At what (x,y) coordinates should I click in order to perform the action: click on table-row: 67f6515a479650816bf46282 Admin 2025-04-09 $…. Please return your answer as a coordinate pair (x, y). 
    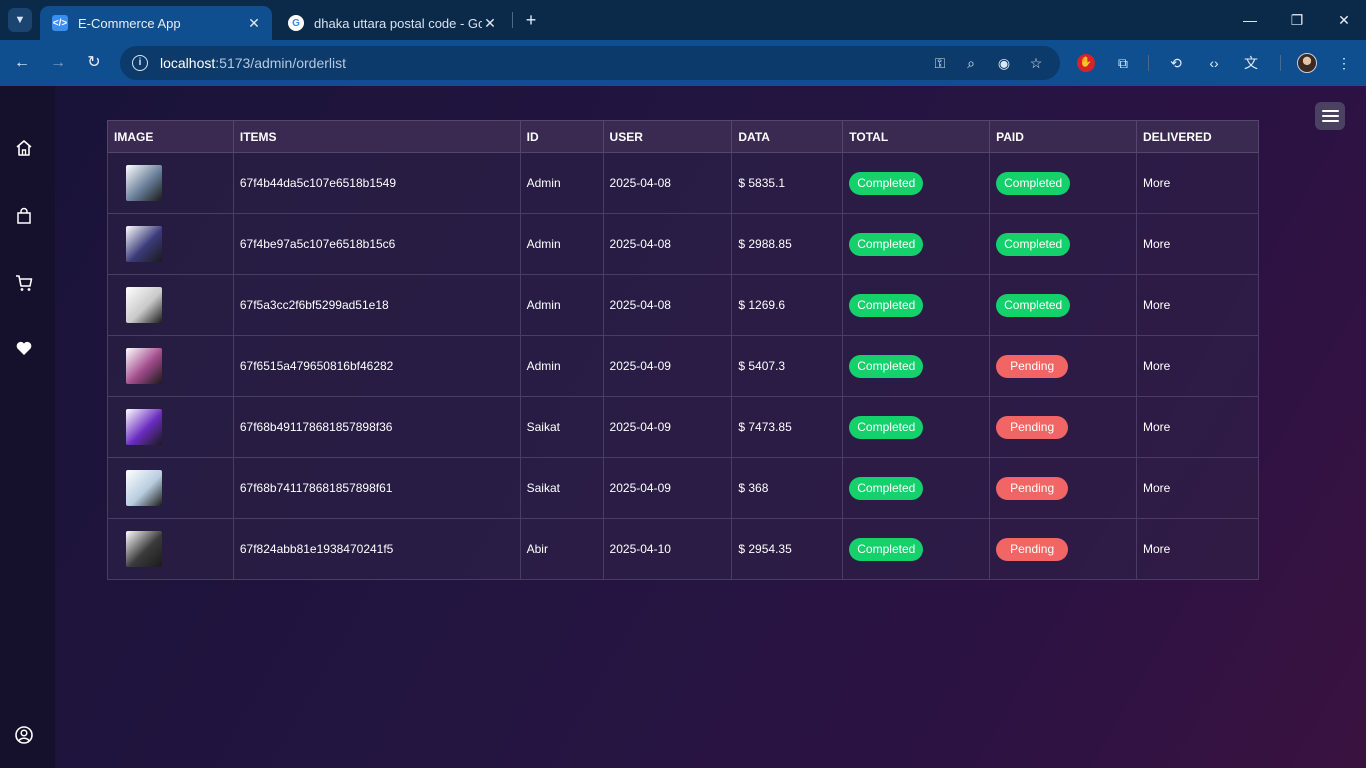
    Looking at the image, I should click on (683, 366).